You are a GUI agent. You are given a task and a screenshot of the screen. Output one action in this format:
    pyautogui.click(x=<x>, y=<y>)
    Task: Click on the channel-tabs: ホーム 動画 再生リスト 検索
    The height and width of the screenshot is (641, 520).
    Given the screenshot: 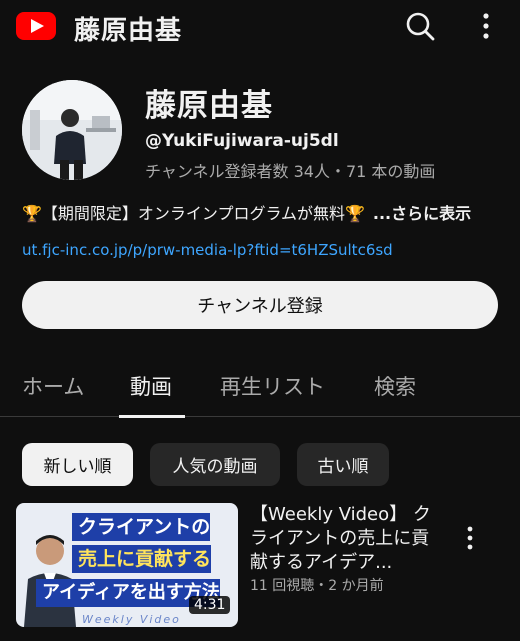 What is the action you would take?
    pyautogui.click(x=260, y=389)
    